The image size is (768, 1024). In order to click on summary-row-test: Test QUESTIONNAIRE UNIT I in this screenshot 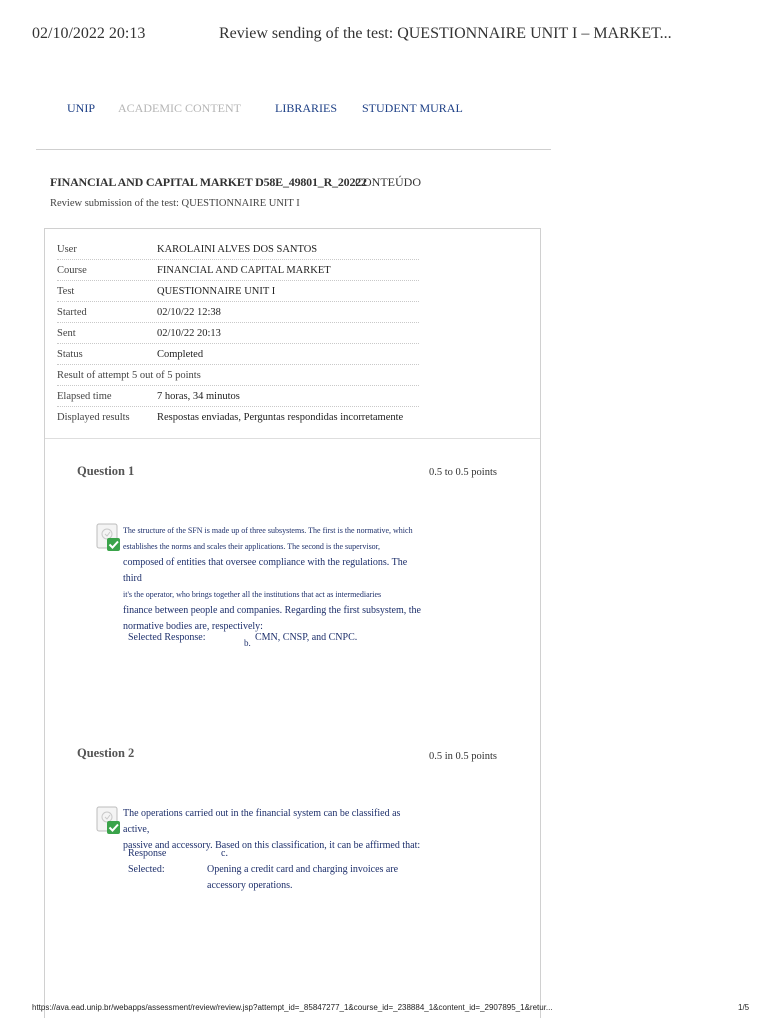, I will do `click(238, 291)`.